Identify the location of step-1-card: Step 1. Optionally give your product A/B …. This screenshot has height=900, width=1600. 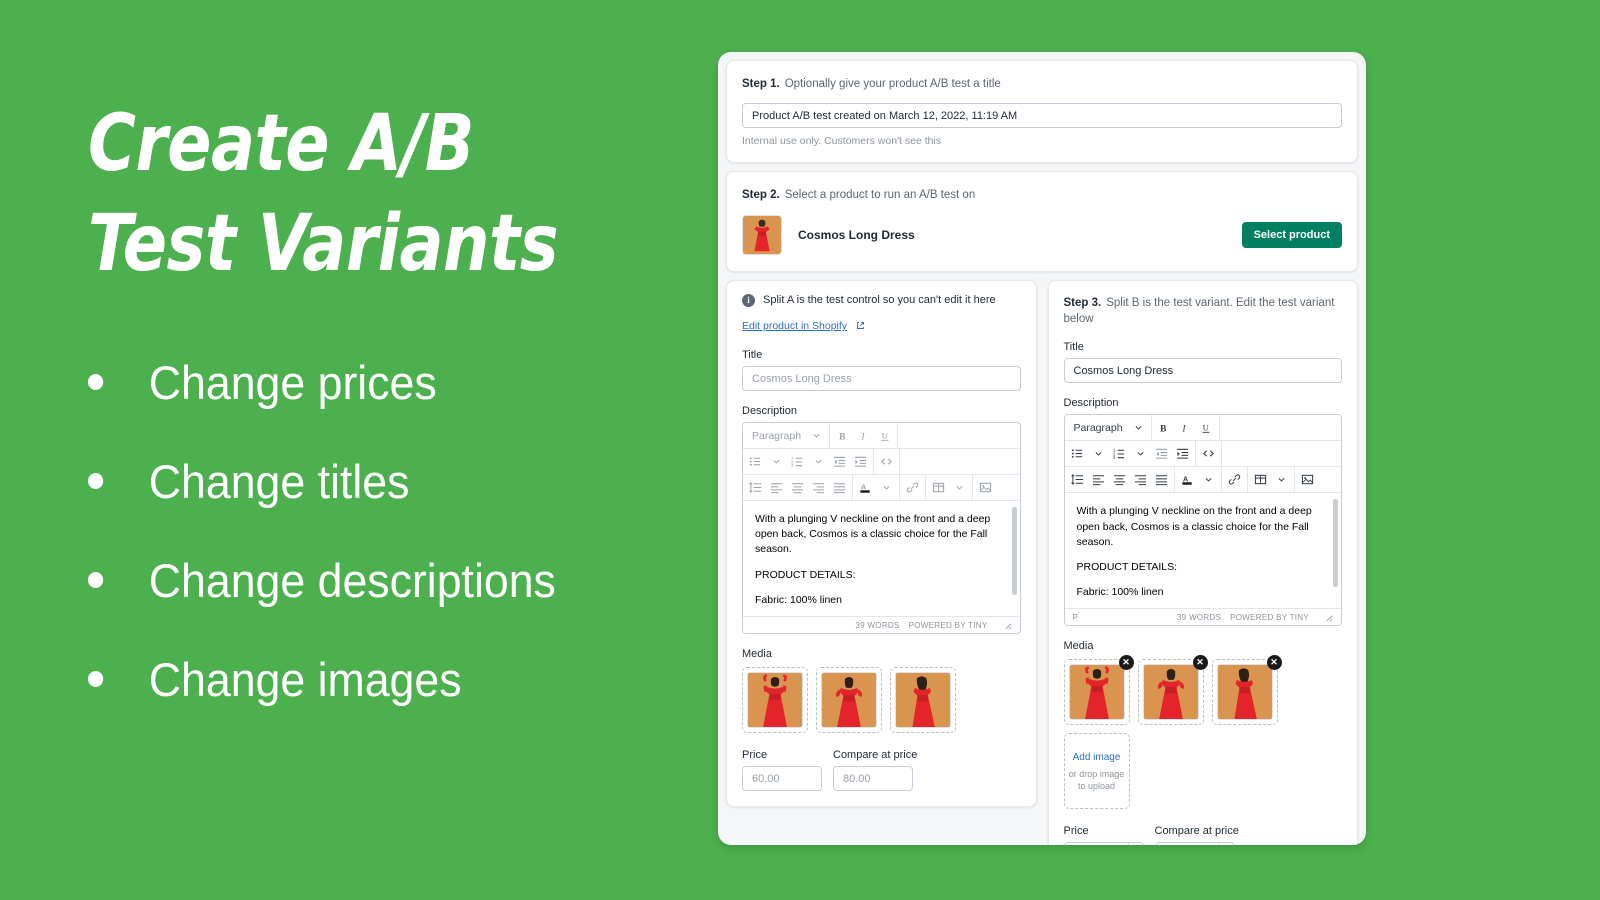
(1042, 112).